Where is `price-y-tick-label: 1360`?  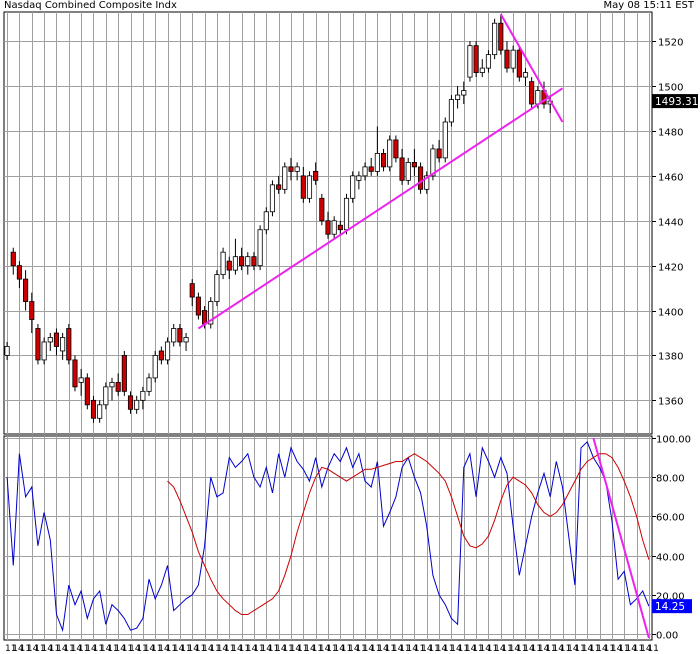
price-y-tick-label: 1360 is located at coordinates (670, 402).